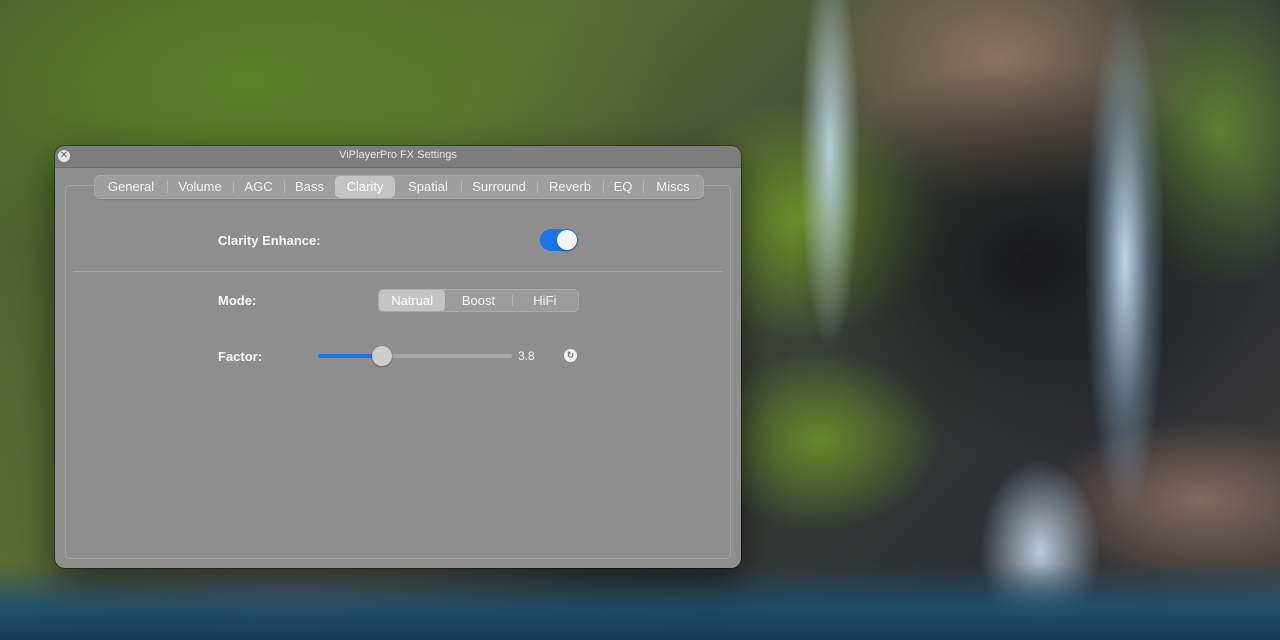  Describe the element at coordinates (382, 356) in the screenshot. I see `slider-thumb` at that location.